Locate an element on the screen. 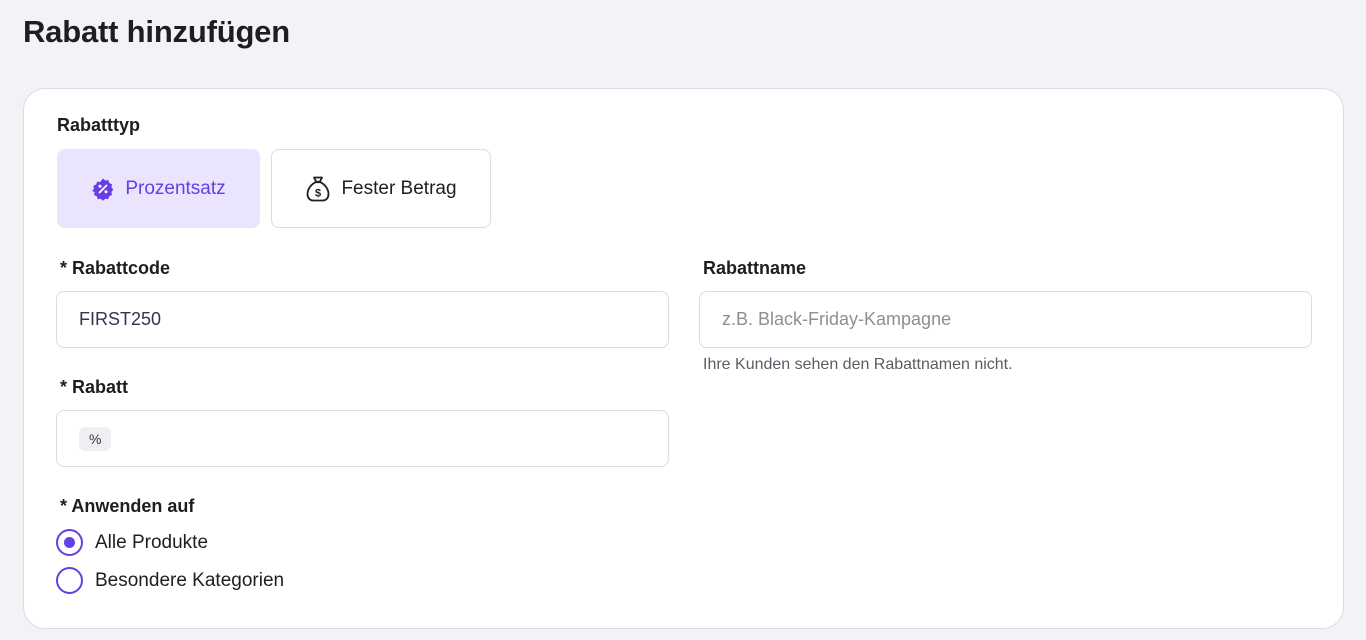  radio-unchecked-icon is located at coordinates (69, 580).